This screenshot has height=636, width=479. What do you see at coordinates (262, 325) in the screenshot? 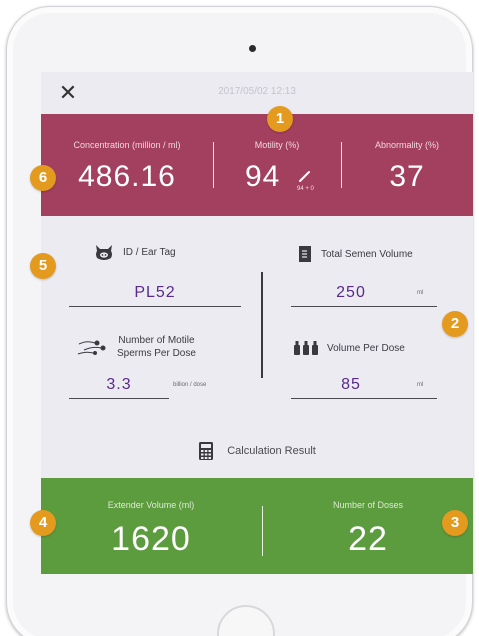
I see `column-divider` at bounding box center [262, 325].